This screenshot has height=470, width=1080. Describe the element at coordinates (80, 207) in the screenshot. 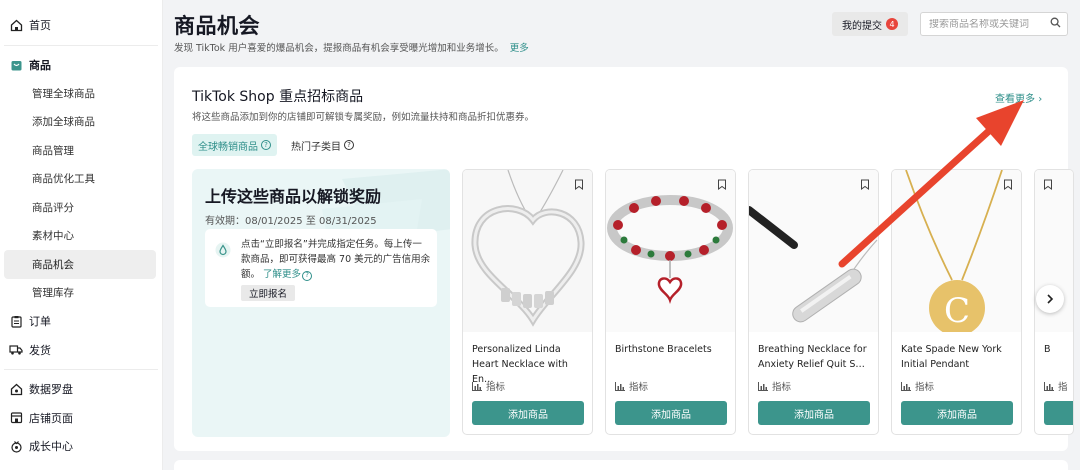

I see `sidebar-item-product-rating: 商品评分` at that location.